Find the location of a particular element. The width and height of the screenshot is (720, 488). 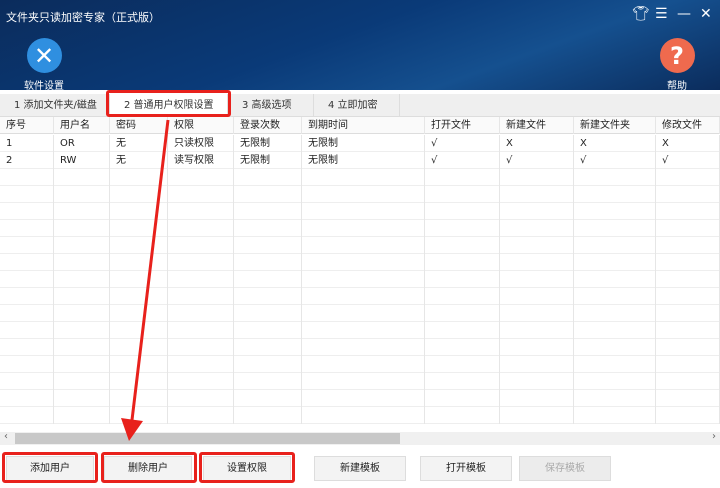

arrow-shaft is located at coordinates (150, 270).